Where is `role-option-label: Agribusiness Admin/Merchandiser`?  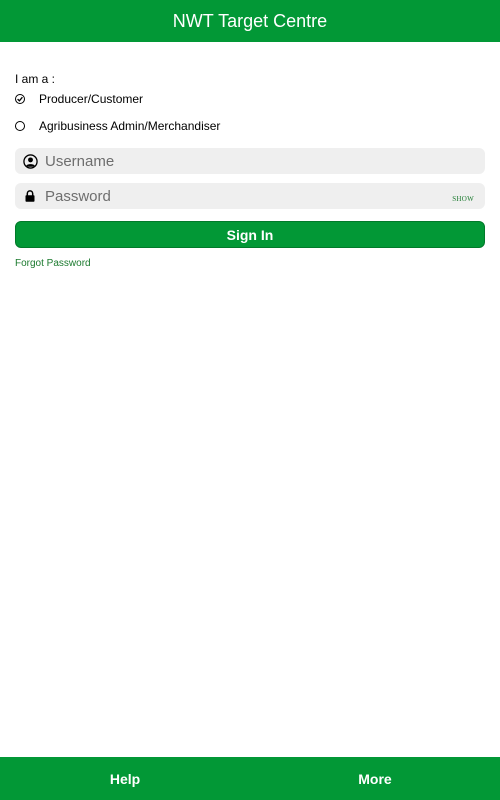 role-option-label: Agribusiness Admin/Merchandiser is located at coordinates (130, 126).